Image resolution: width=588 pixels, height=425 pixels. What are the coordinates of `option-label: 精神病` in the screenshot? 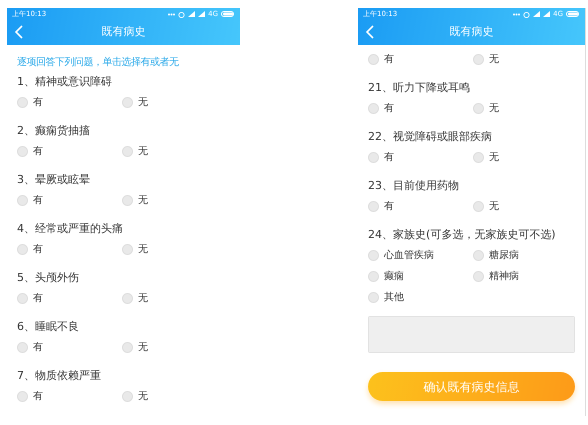 It's located at (504, 276).